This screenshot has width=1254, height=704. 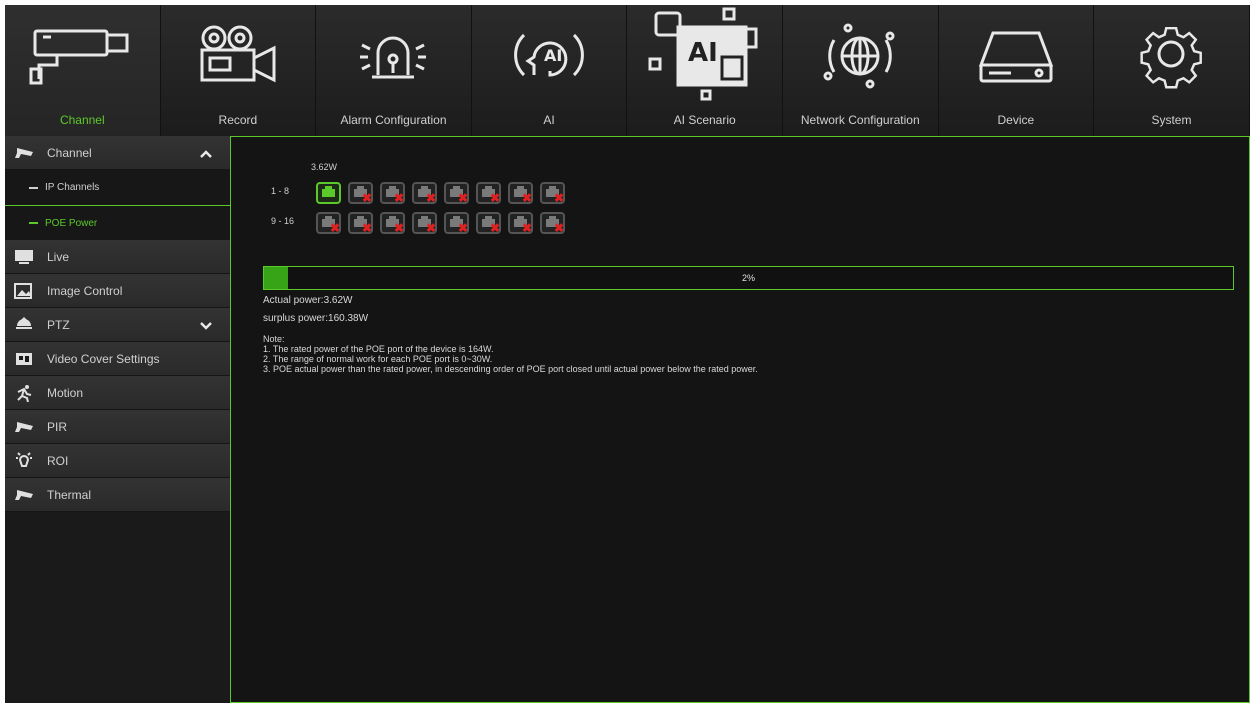 What do you see at coordinates (24, 359) in the screenshot?
I see `video-cover-icon` at bounding box center [24, 359].